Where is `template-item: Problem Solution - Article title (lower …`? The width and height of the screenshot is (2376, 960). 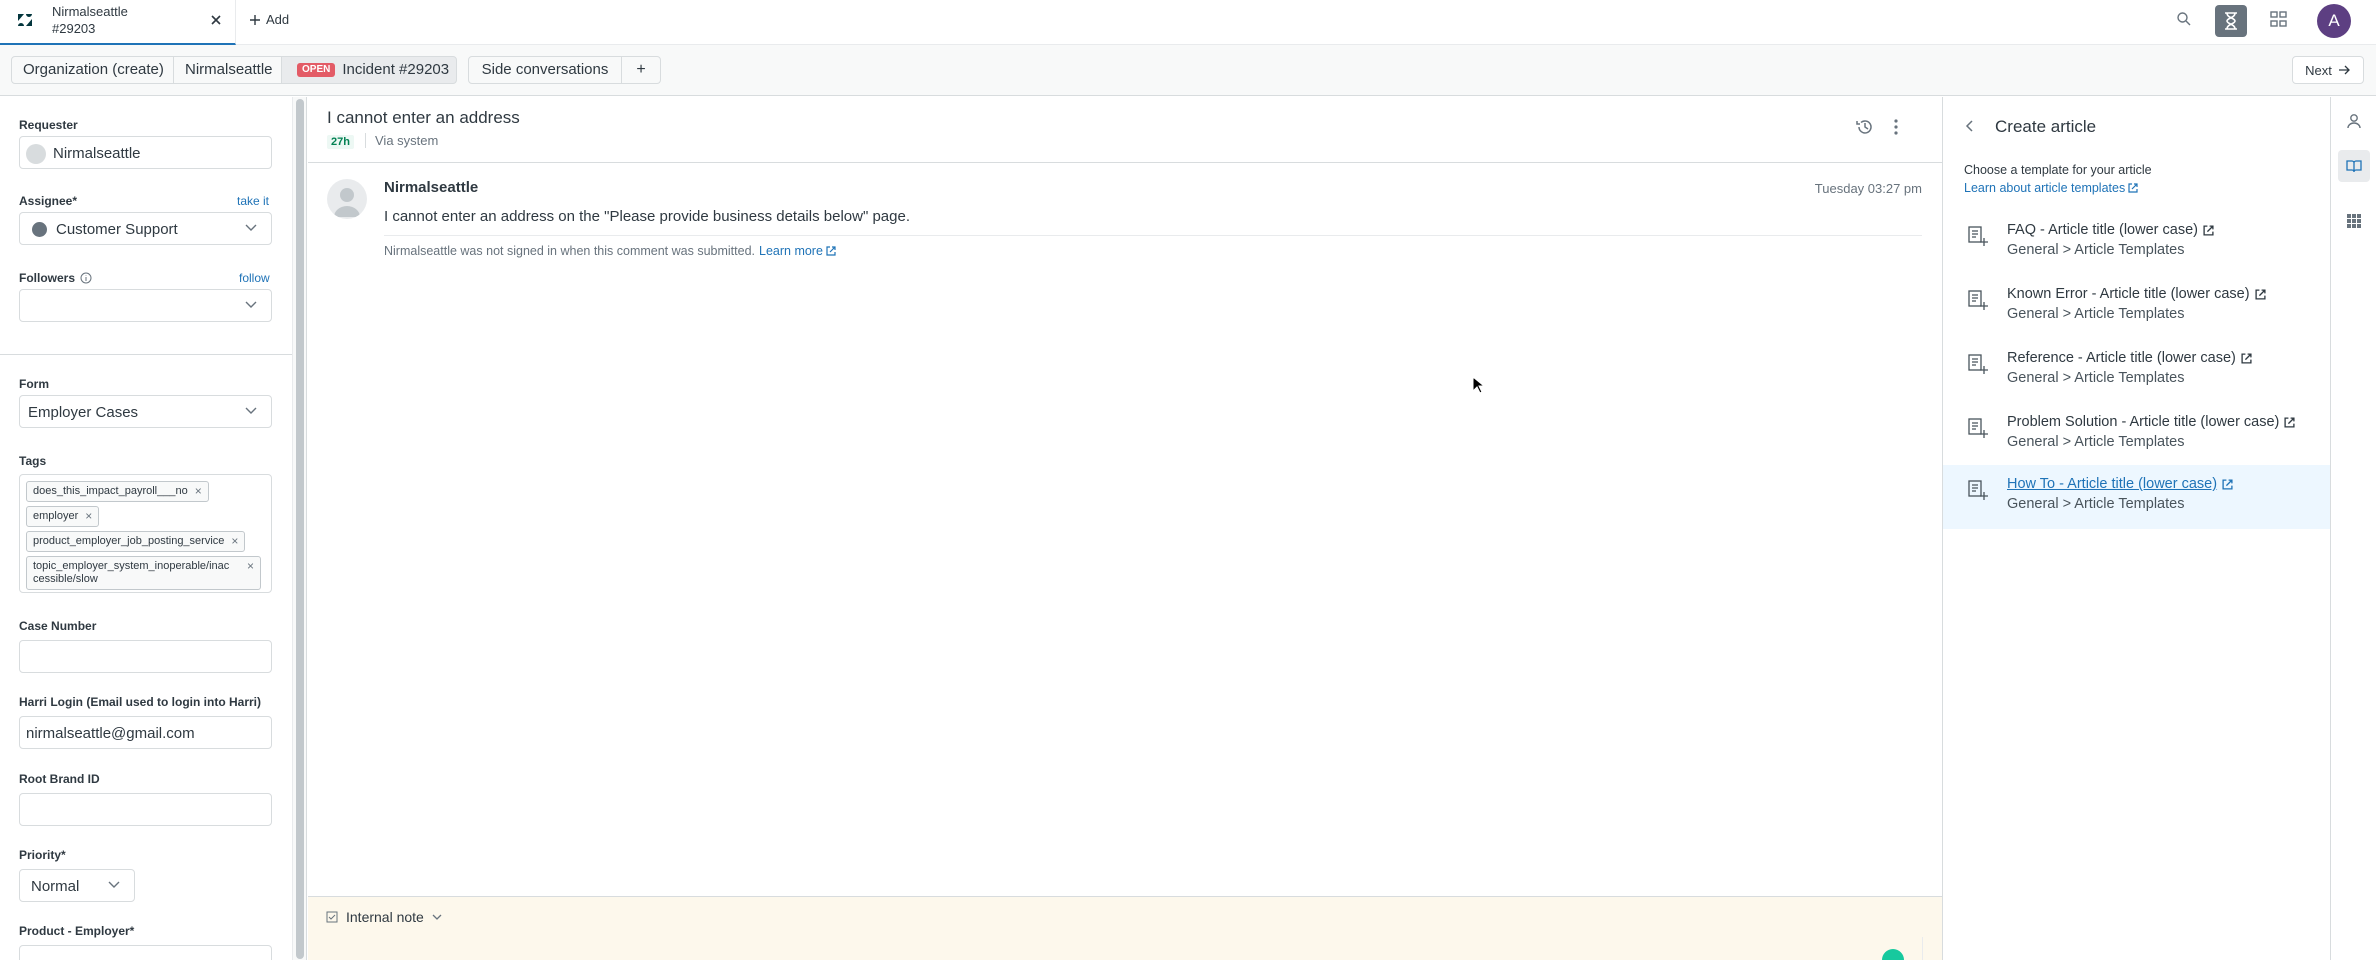 template-item: Problem Solution - Article title (lower … is located at coordinates (2136, 434).